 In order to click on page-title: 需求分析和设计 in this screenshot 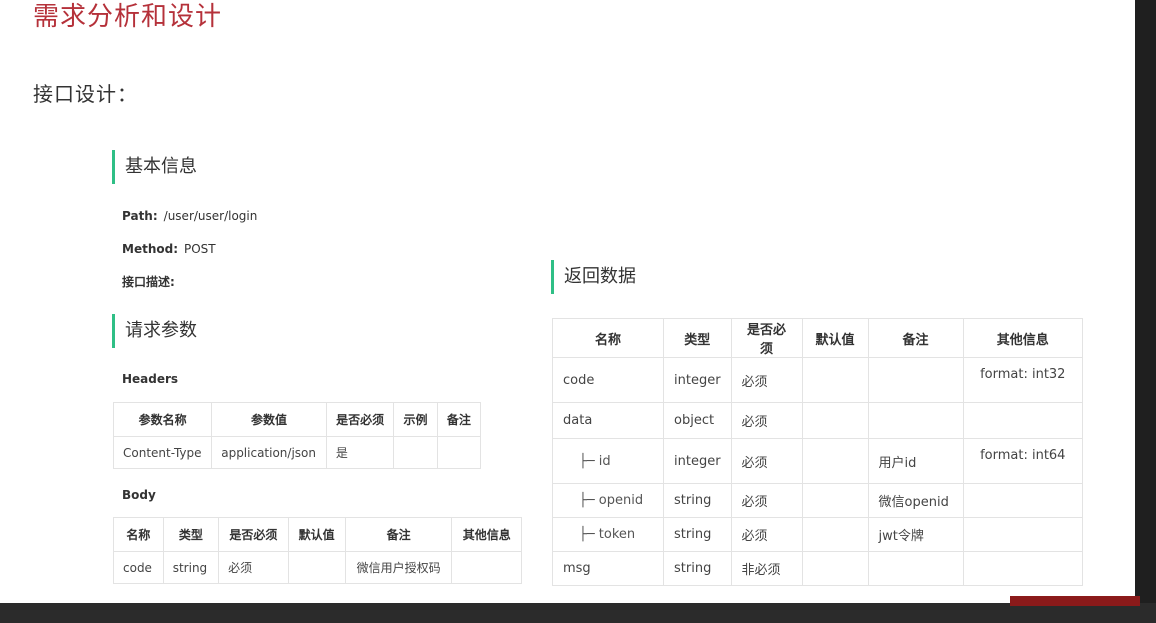, I will do `click(128, 17)`.